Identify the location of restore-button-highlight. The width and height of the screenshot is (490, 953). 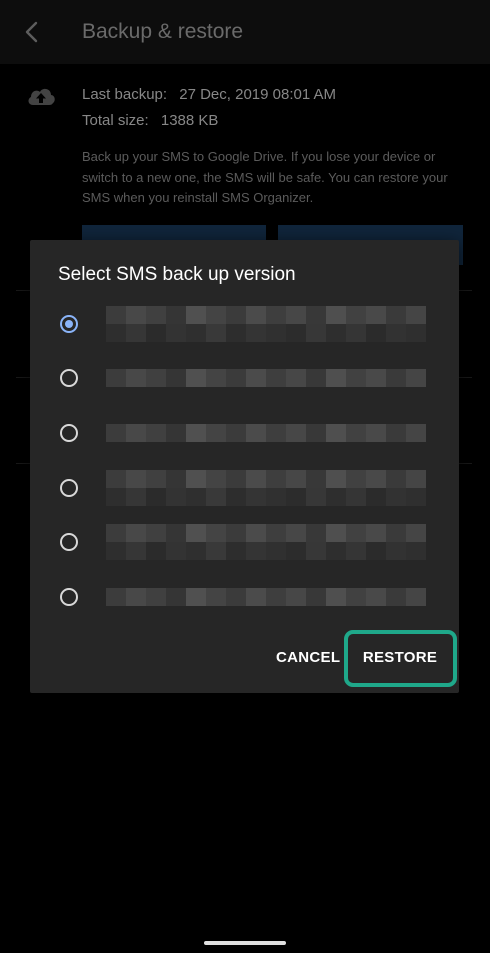
(400, 658).